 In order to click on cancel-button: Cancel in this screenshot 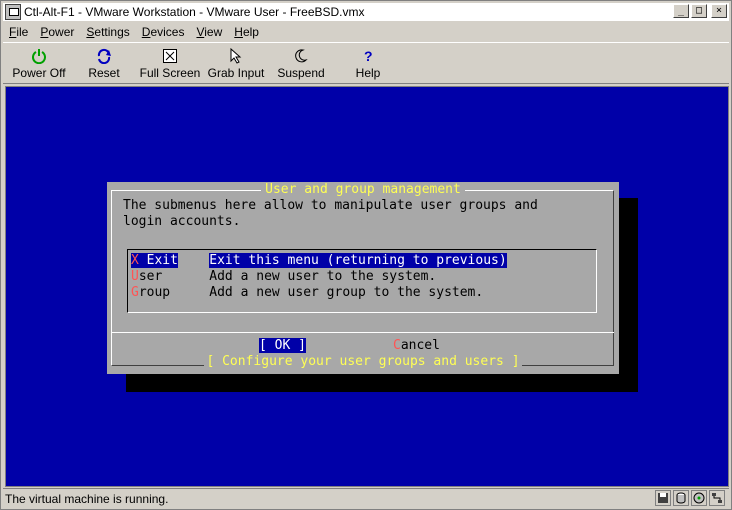, I will do `click(416, 346)`.